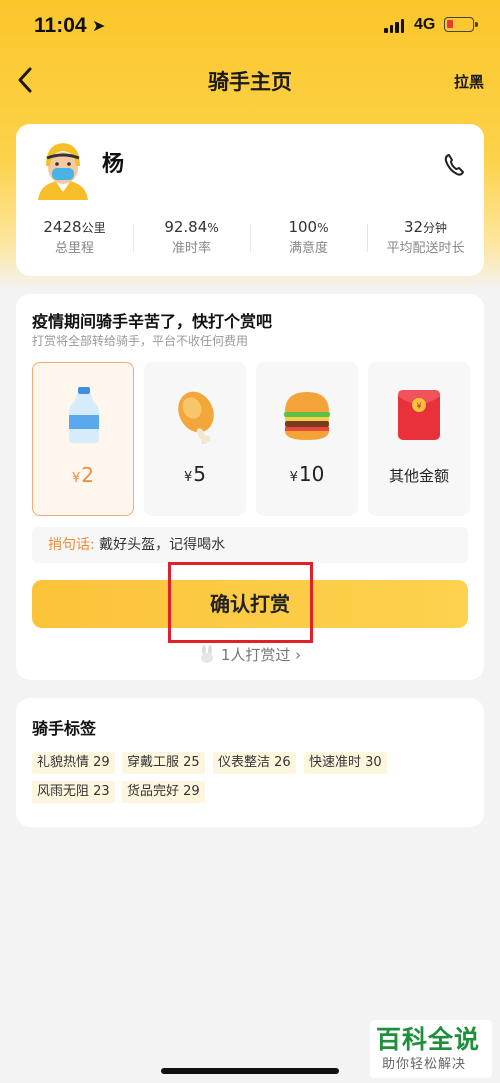  What do you see at coordinates (74, 238) in the screenshot?
I see `stat-mileage: 2428公里 总里程` at bounding box center [74, 238].